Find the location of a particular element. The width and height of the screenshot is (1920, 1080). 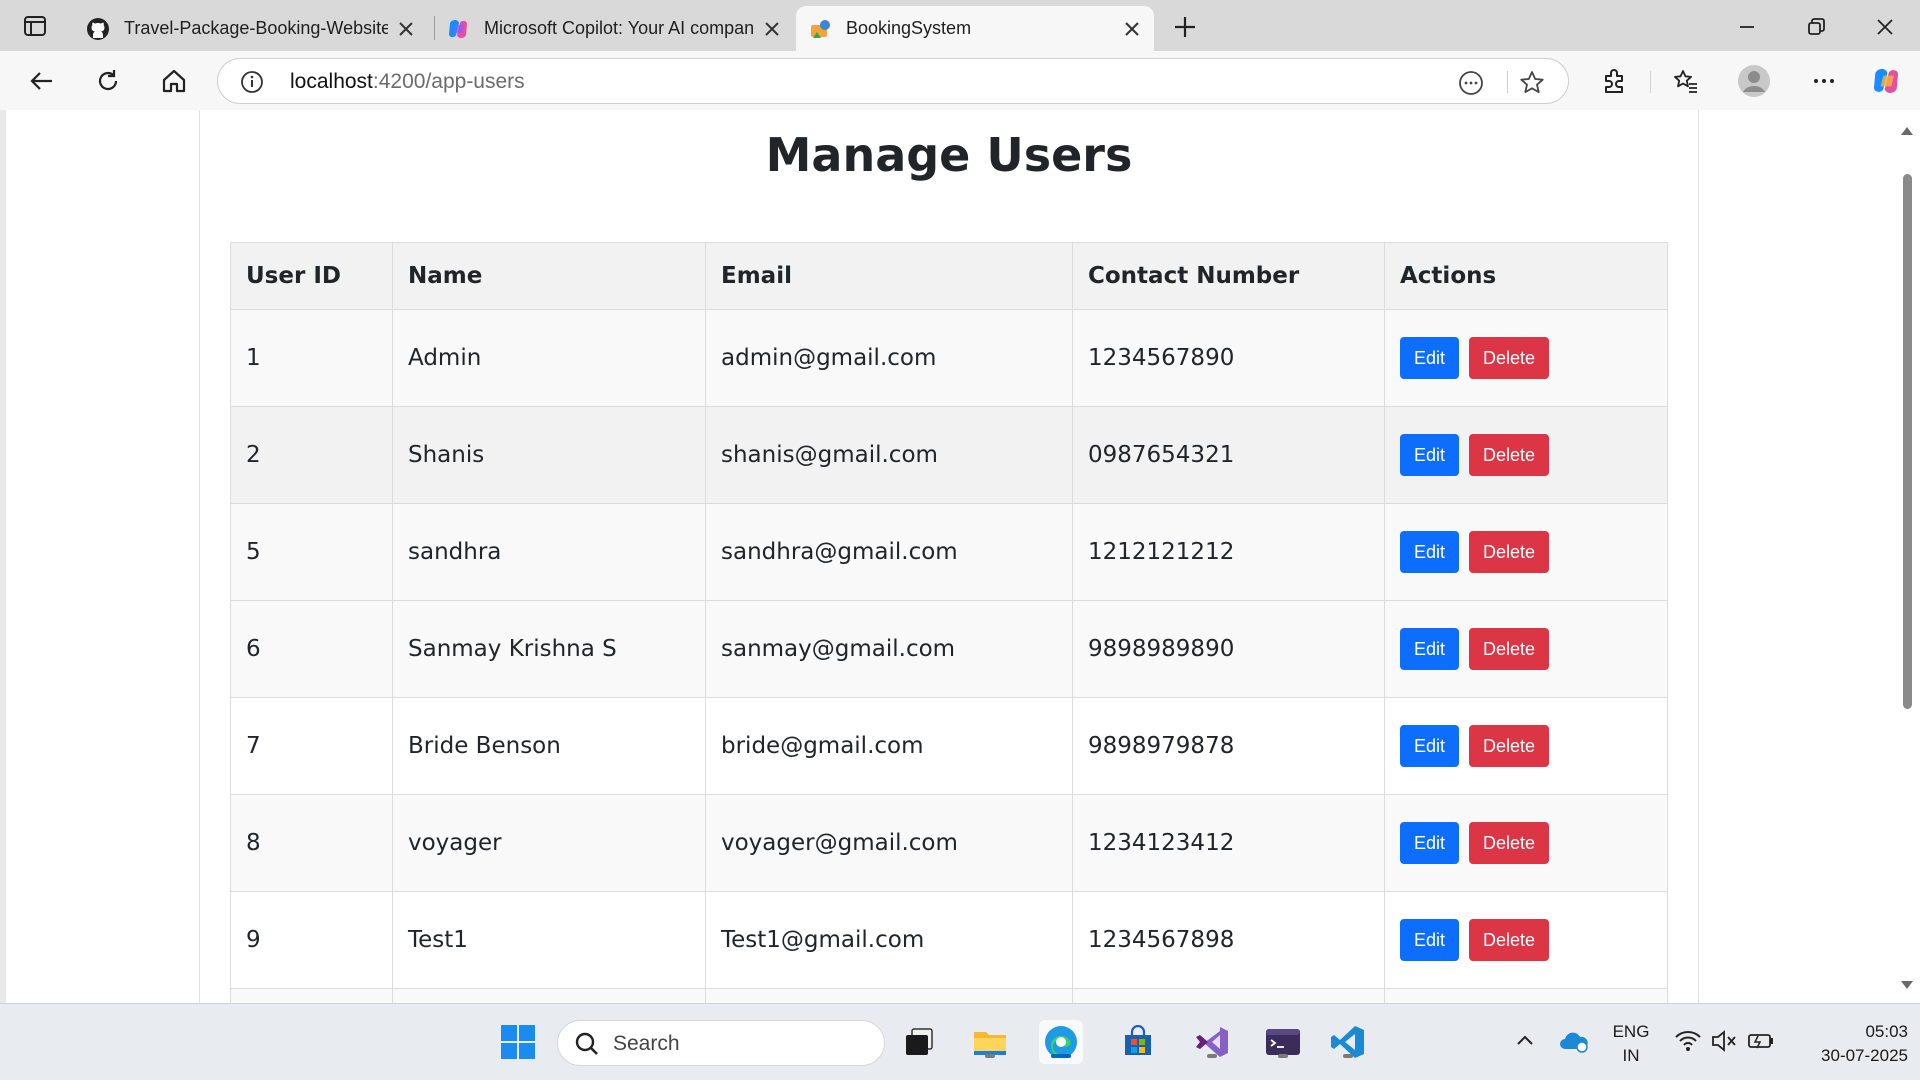

more-options-icon is located at coordinates (1824, 81).